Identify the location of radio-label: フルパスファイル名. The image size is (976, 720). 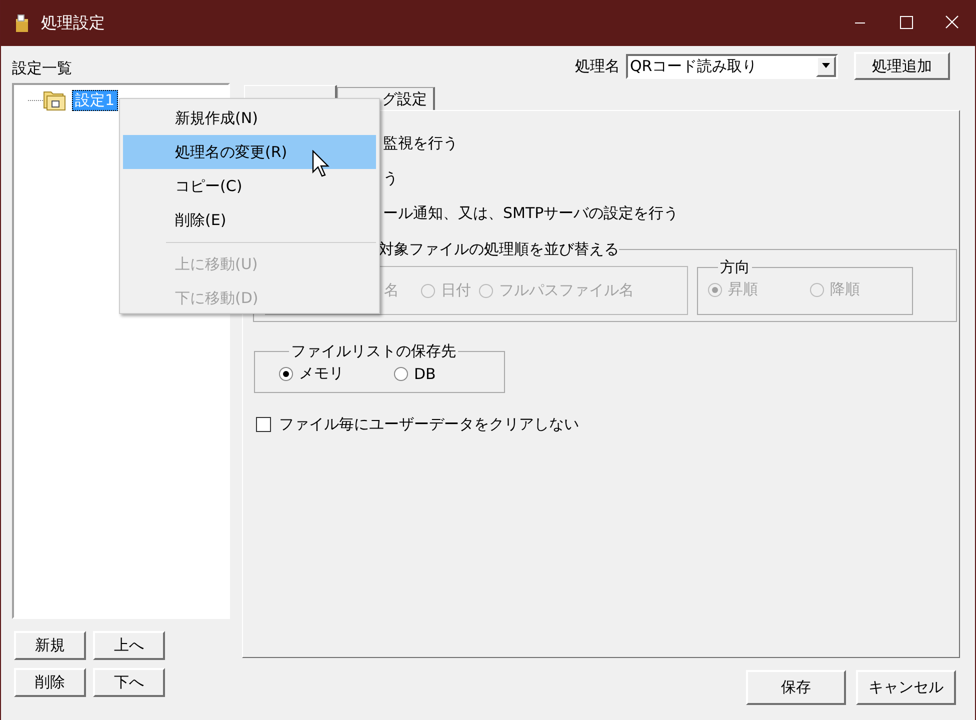
(566, 290).